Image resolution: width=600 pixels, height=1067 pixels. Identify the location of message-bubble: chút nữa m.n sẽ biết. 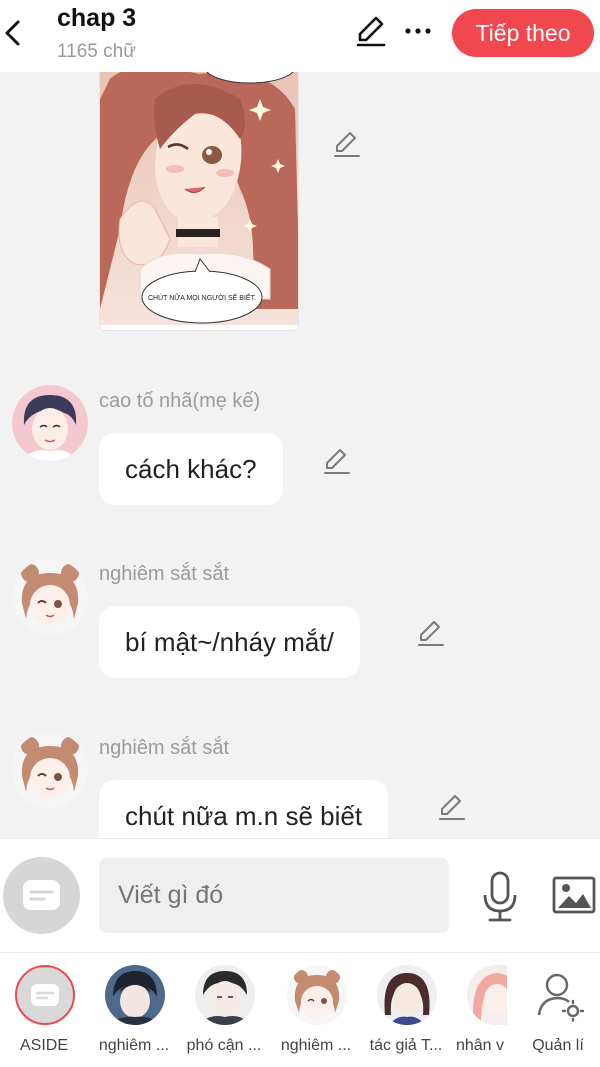
(244, 809).